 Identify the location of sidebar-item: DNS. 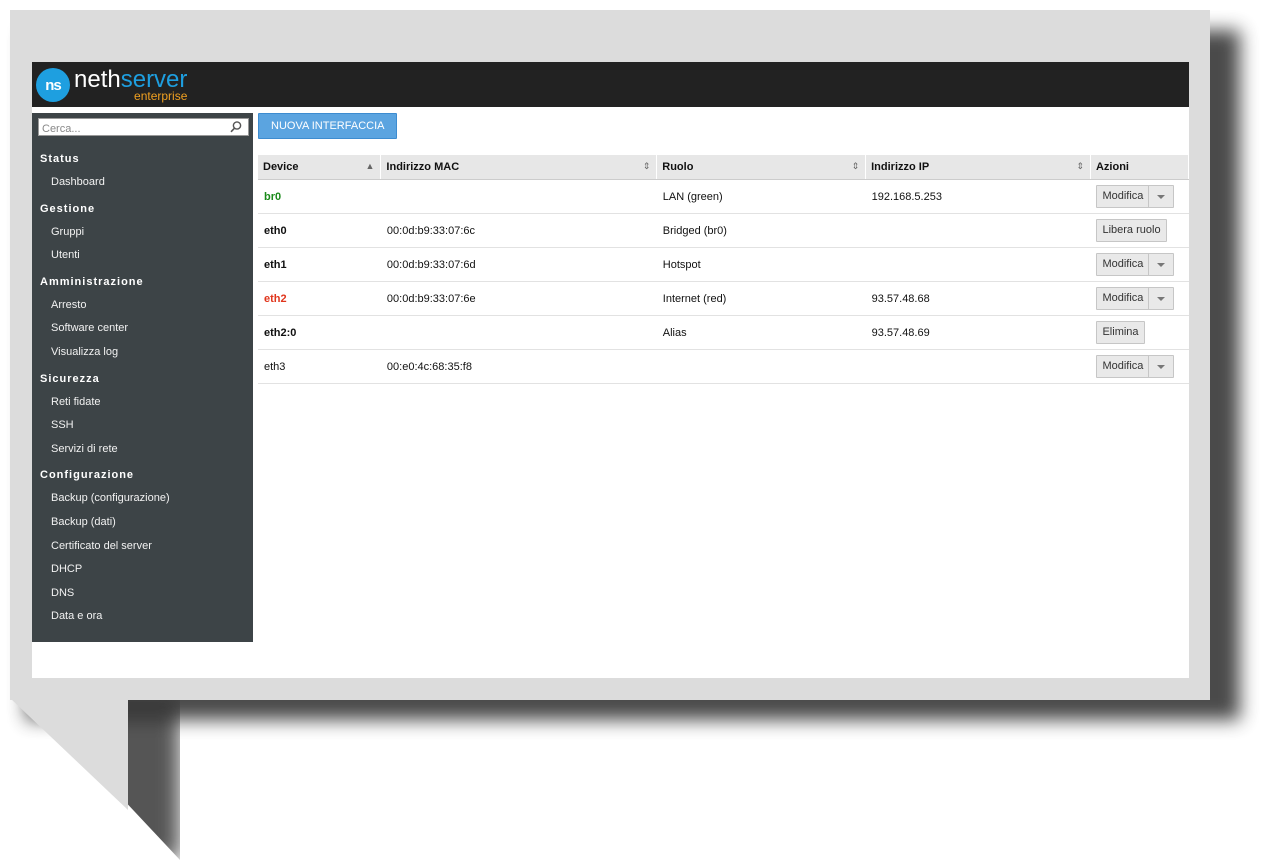
(142, 594).